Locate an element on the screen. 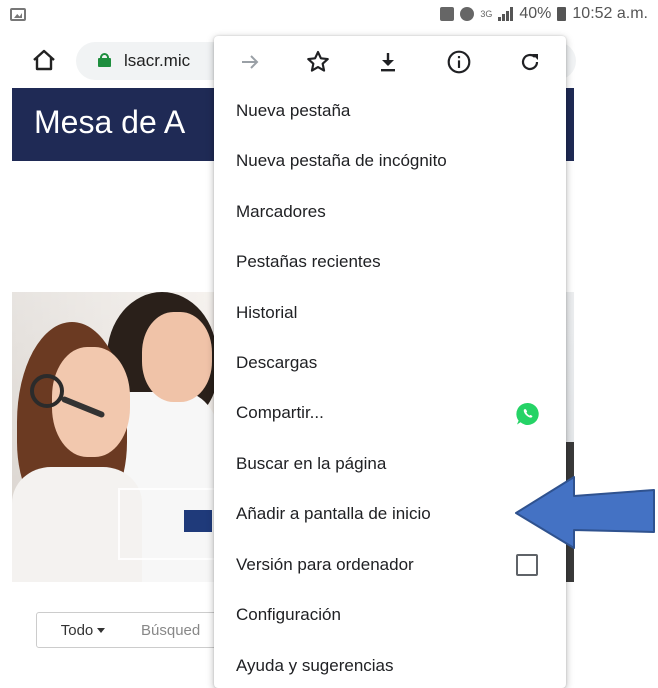 Image resolution: width=658 pixels, height=688 pixels. url-text: lsacr.mic is located at coordinates (157, 60).